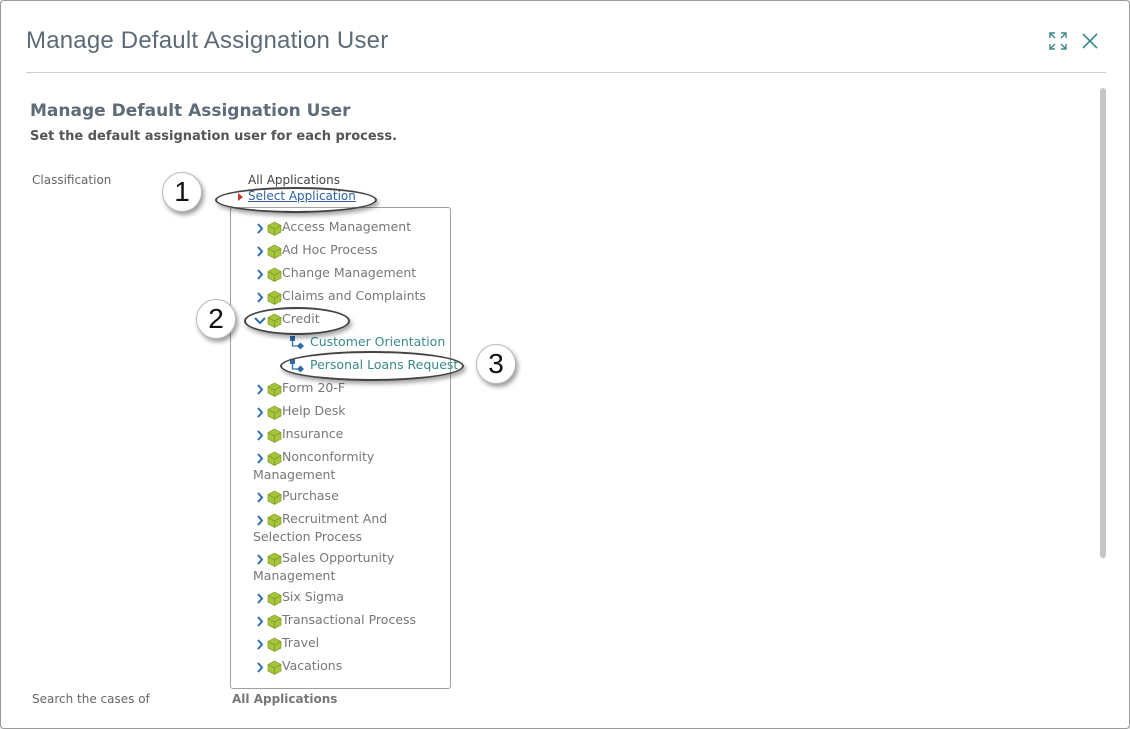  Describe the element at coordinates (314, 387) in the screenshot. I see `tree-node-label: Form 20-F` at that location.